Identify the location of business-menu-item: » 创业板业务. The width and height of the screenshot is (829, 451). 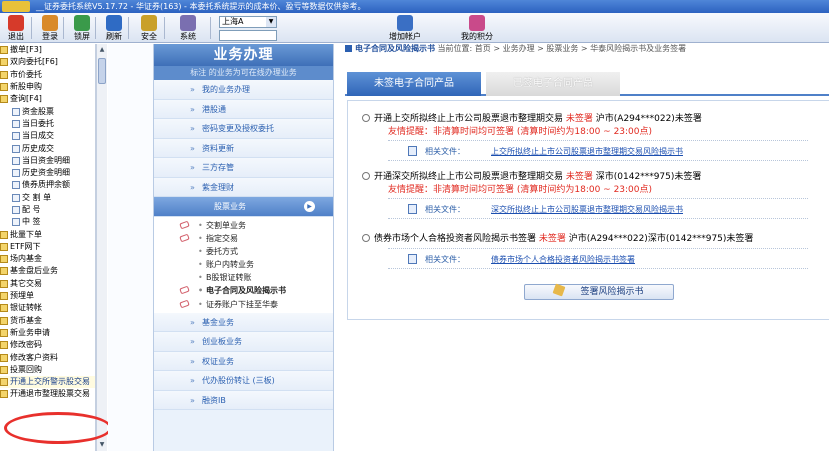
(243, 342).